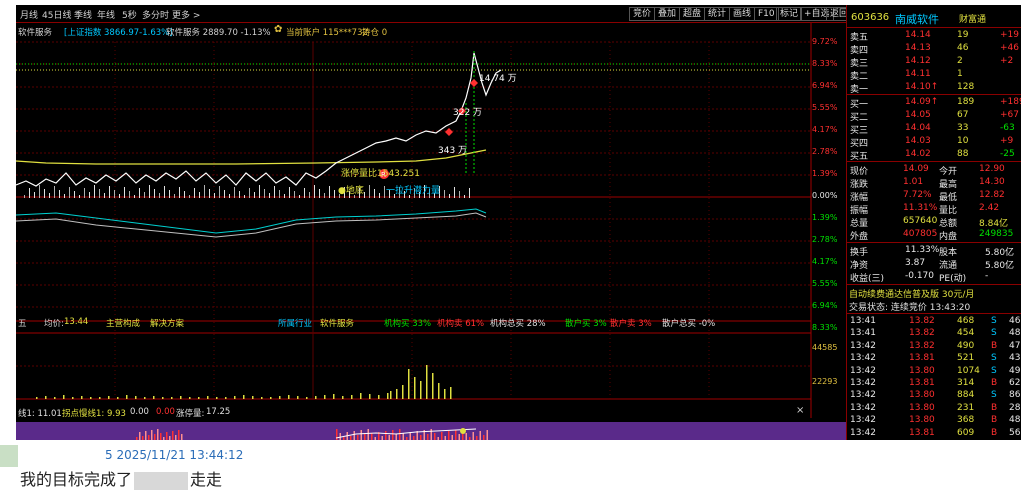 The width and height of the screenshot is (1021, 490). What do you see at coordinates (1015, 370) in the screenshot?
I see `tick-count: 49` at bounding box center [1015, 370].